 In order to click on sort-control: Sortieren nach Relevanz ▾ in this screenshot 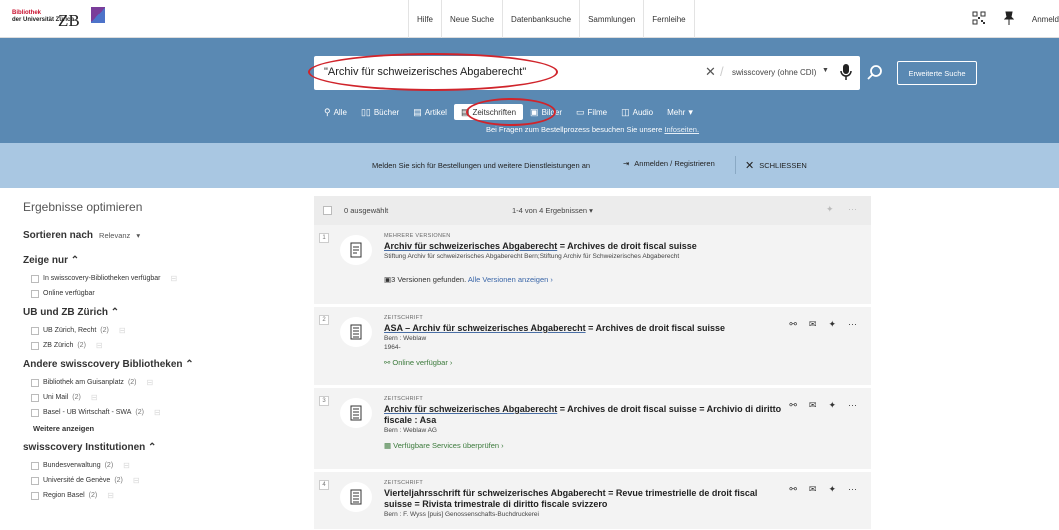, I will do `click(153, 235)`.